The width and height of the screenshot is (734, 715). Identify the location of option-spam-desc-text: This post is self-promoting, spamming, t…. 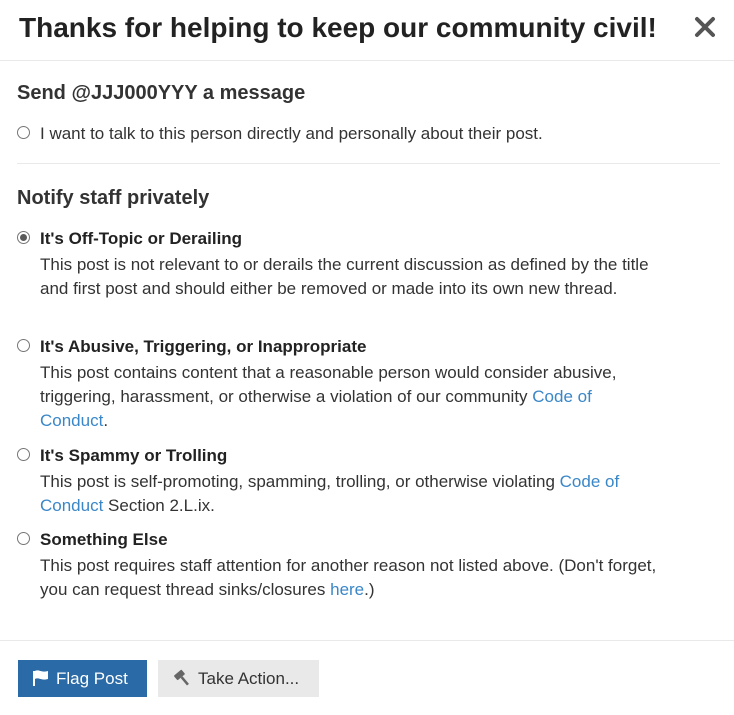
(300, 481).